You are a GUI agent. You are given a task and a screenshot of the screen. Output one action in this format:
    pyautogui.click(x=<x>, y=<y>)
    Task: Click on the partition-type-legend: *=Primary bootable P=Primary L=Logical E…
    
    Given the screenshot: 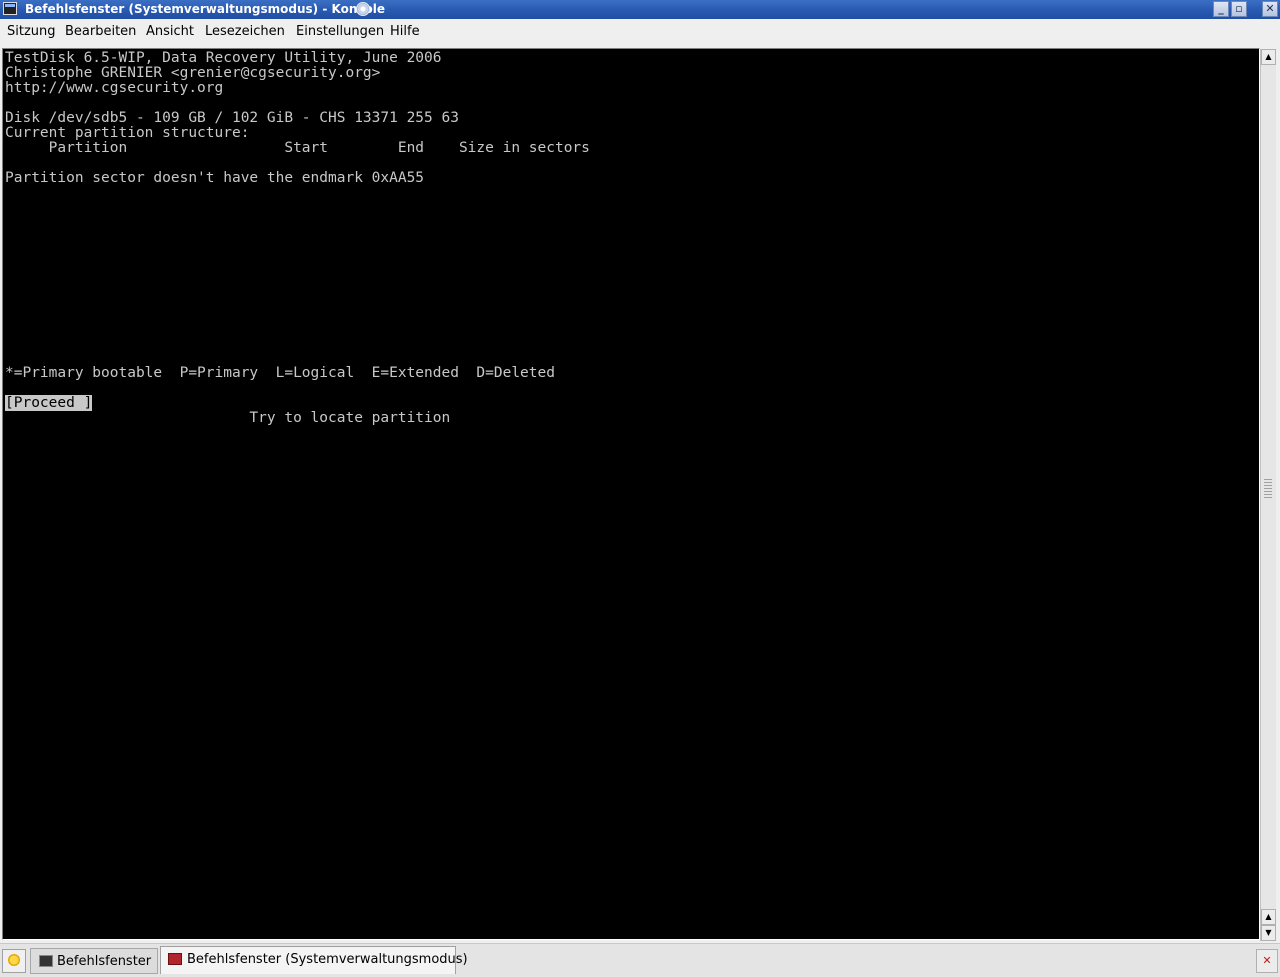 What is the action you would take?
    pyautogui.click(x=280, y=373)
    